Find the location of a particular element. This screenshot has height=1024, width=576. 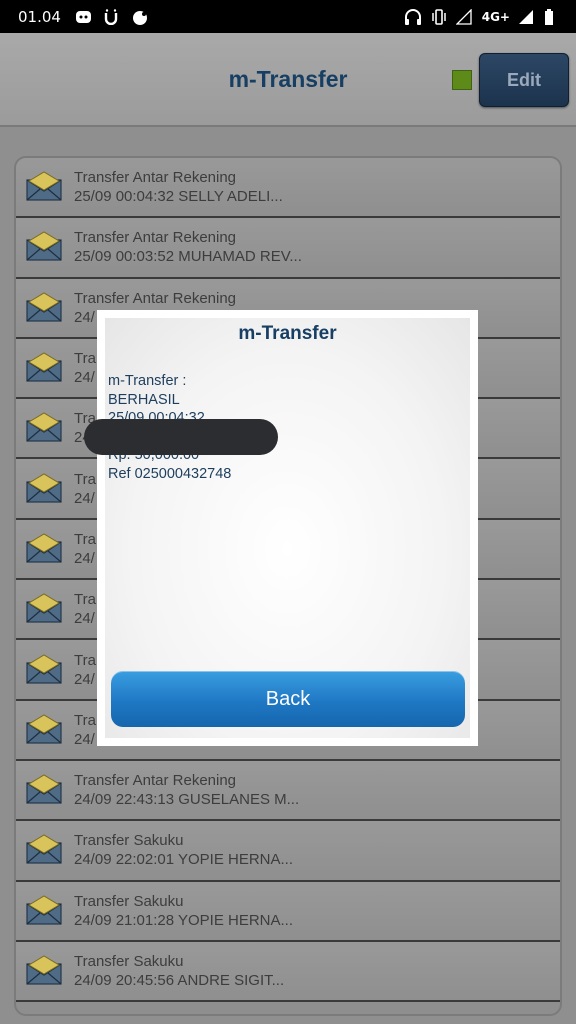

signal-full-icon is located at coordinates (527, 17).